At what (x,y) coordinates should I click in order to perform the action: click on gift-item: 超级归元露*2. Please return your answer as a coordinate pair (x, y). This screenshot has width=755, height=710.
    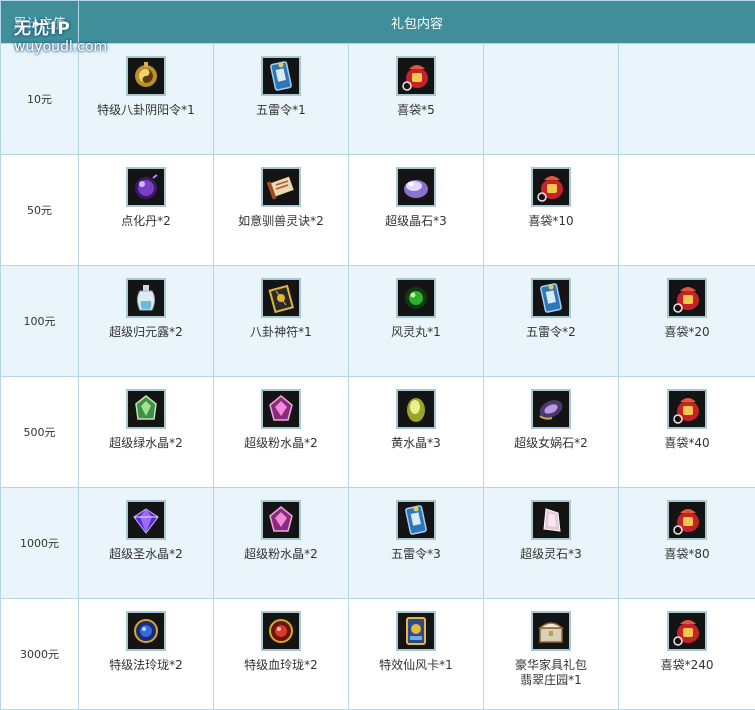
    Looking at the image, I should click on (146, 321).